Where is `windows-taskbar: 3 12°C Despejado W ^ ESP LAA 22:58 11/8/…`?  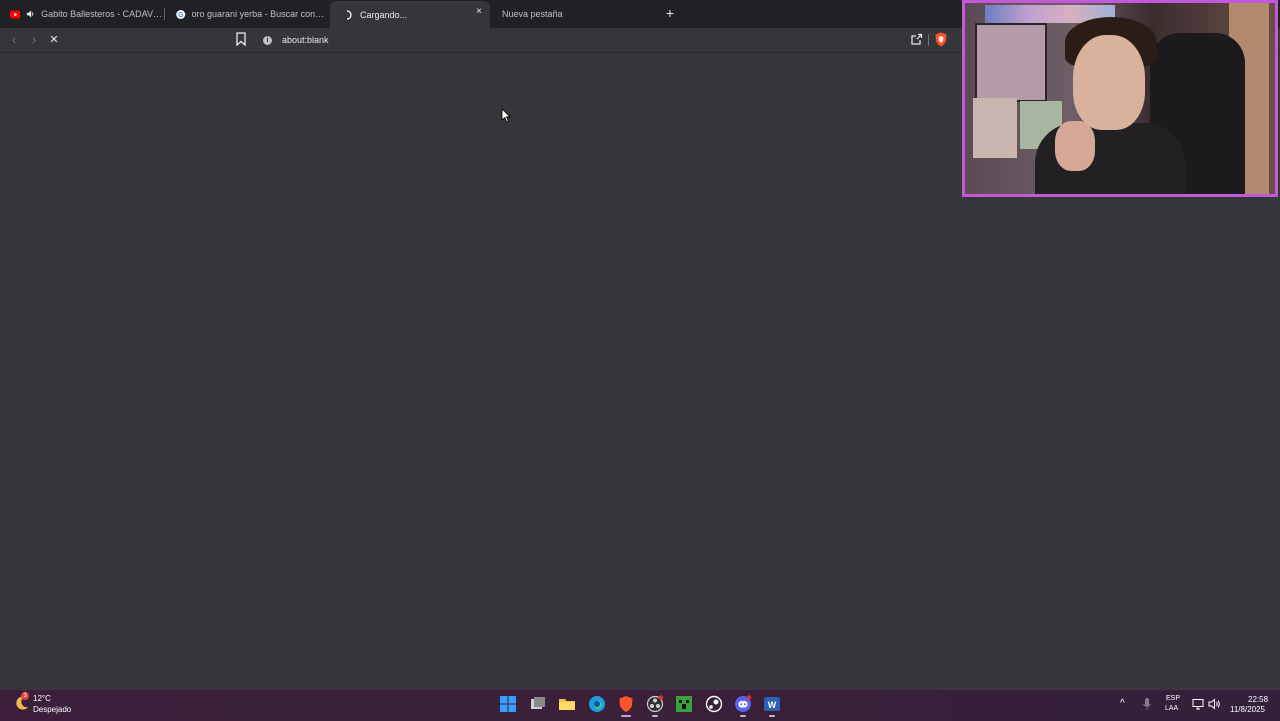 windows-taskbar: 3 12°C Despejado W ^ ESP LAA 22:58 11/8/… is located at coordinates (640, 705).